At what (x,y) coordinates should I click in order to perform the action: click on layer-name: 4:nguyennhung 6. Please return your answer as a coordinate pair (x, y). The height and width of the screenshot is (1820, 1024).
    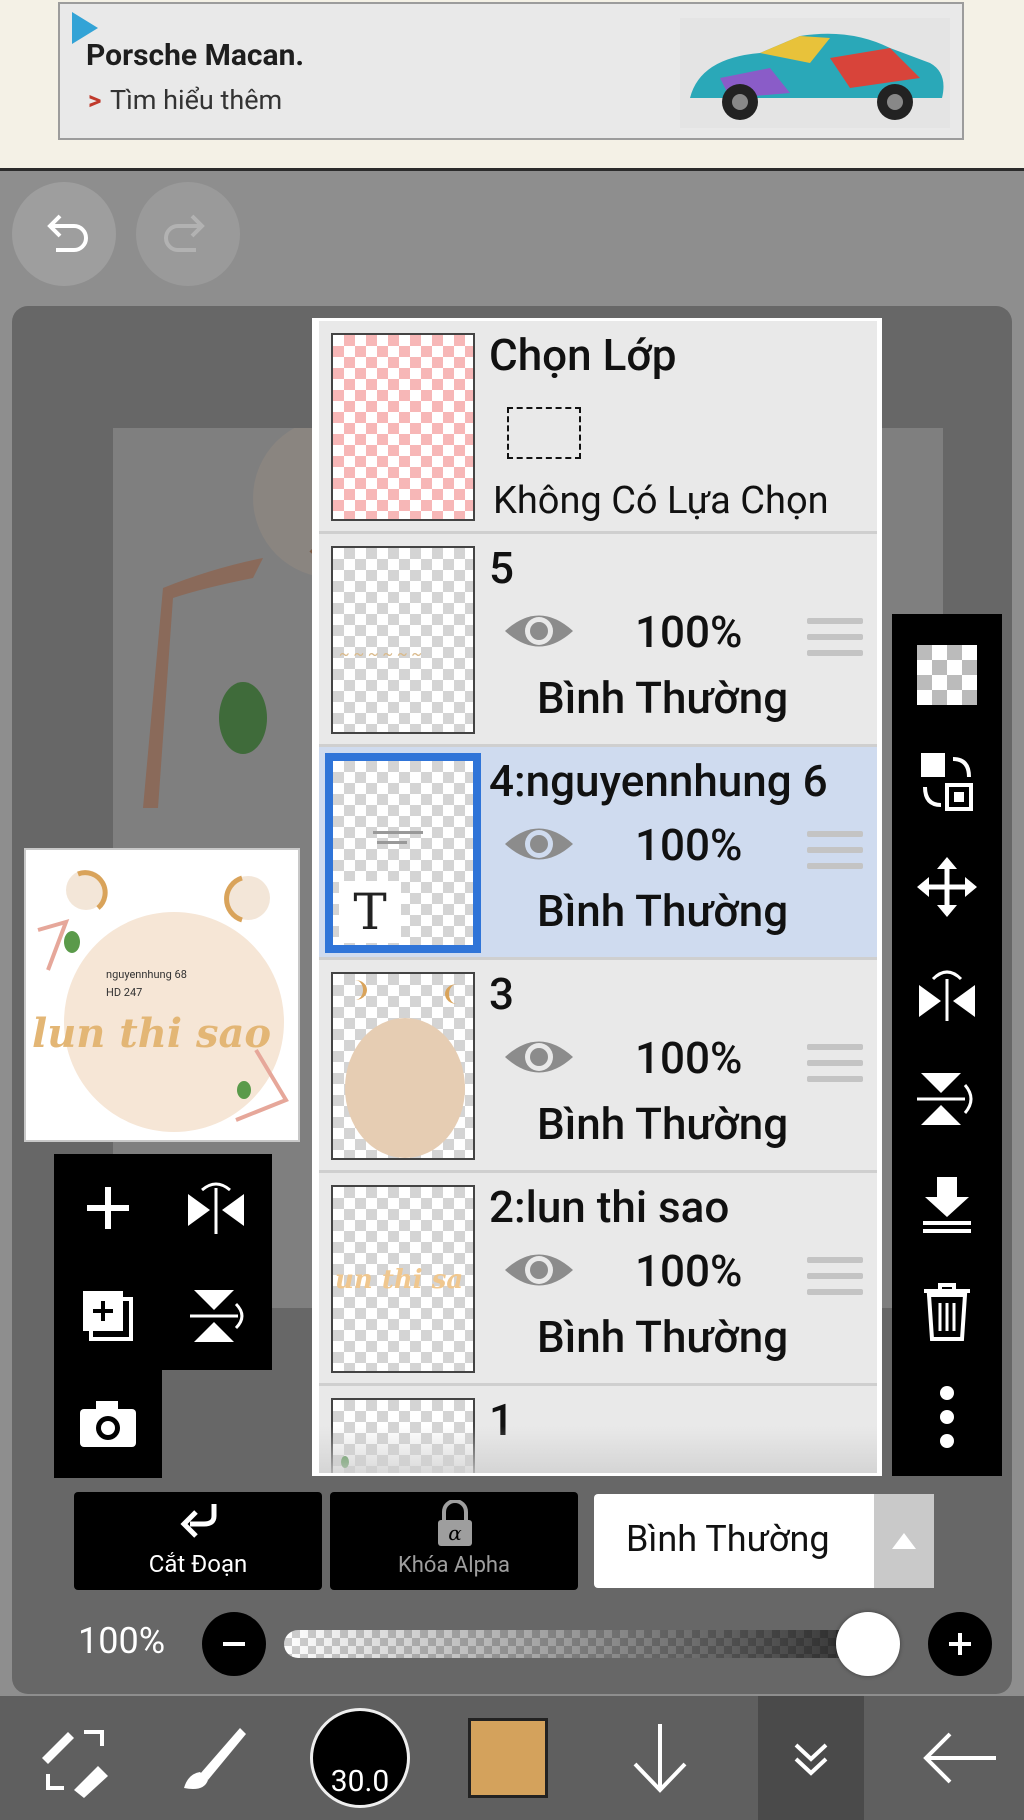
    Looking at the image, I should click on (658, 781).